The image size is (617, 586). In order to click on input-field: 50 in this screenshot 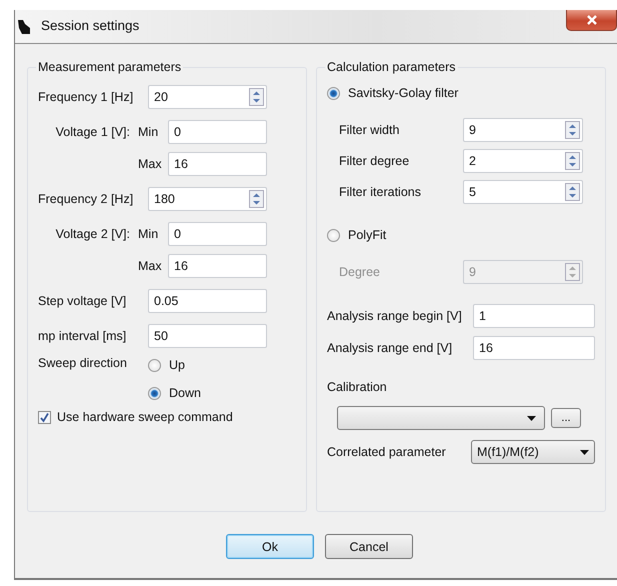, I will do `click(207, 336)`.